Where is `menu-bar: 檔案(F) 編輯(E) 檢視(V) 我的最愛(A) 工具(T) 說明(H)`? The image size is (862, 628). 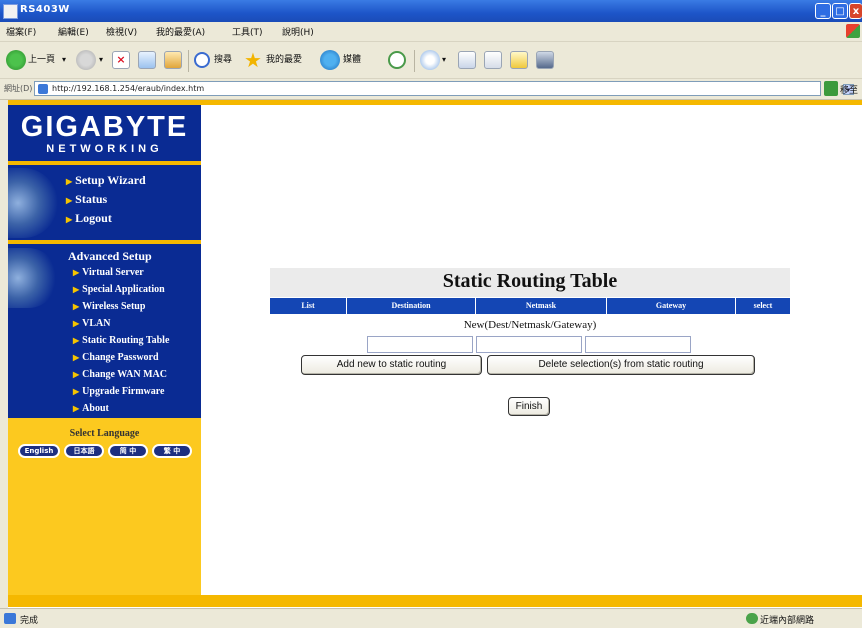
menu-bar: 檔案(F) 編輯(E) 檢視(V) 我的最愛(A) 工具(T) 說明(H) is located at coordinates (431, 32).